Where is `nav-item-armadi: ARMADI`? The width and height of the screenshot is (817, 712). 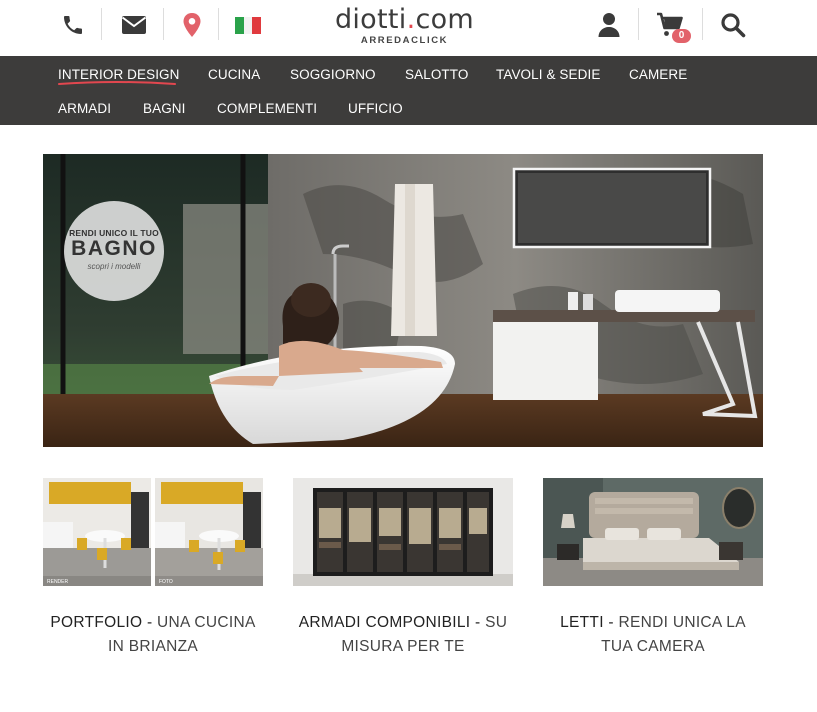
nav-item-armadi: ARMADI is located at coordinates (84, 108).